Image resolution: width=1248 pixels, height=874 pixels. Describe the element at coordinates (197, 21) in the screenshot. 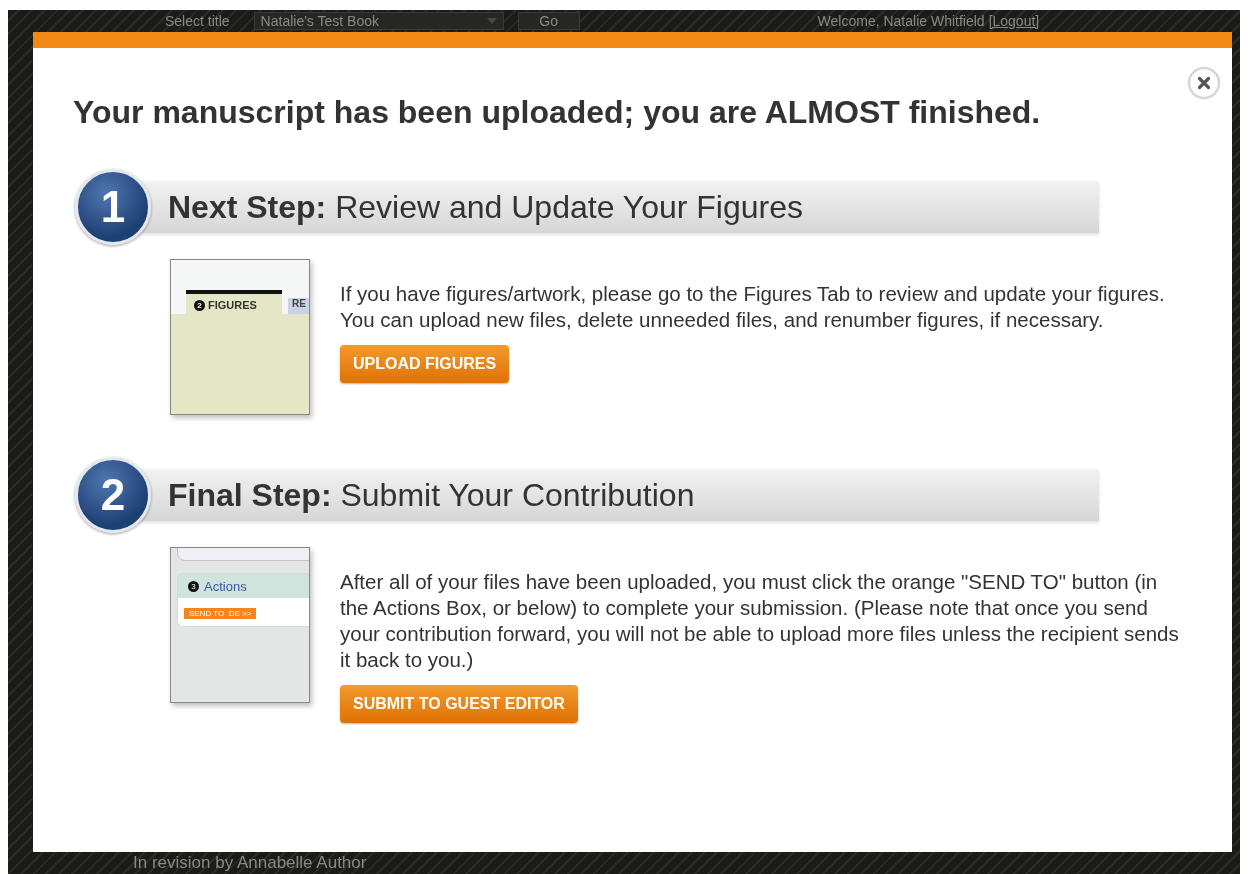

I see `select-title-label: Select title` at that location.